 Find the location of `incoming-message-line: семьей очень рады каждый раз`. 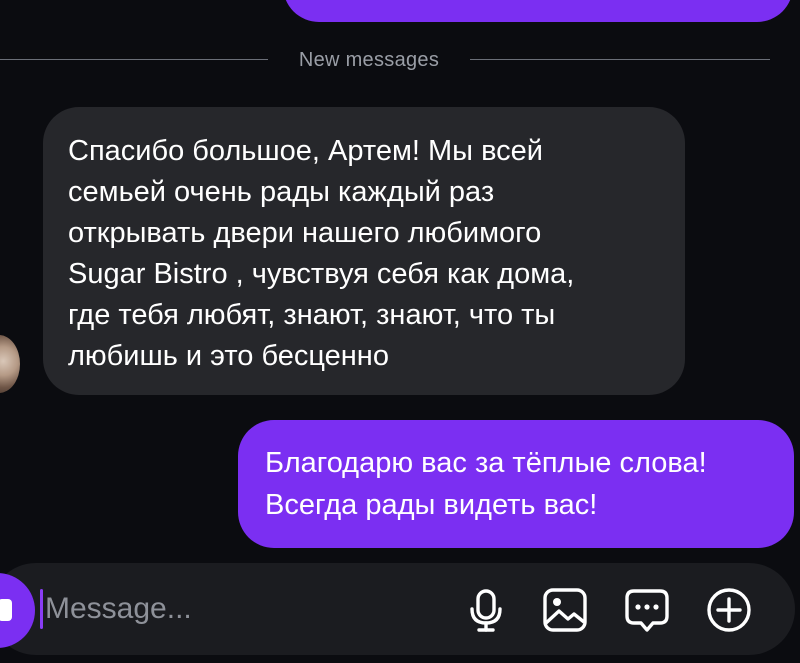

incoming-message-line: семьей очень рады каждый раз is located at coordinates (281, 192).